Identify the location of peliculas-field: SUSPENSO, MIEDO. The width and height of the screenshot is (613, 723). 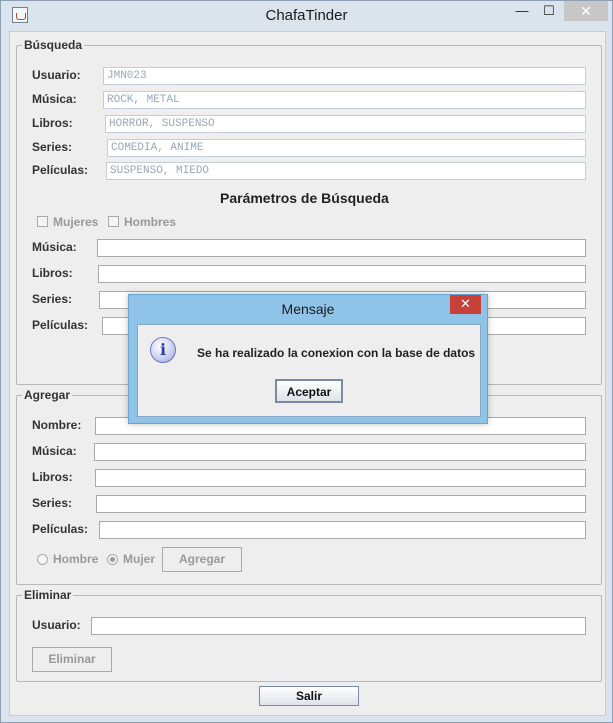
(346, 171).